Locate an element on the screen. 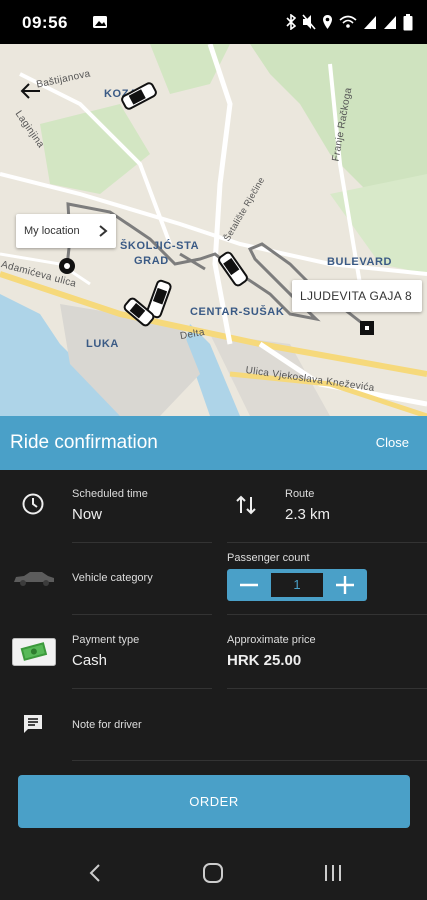 The width and height of the screenshot is (427, 900). nav-home-icon is located at coordinates (213, 873).